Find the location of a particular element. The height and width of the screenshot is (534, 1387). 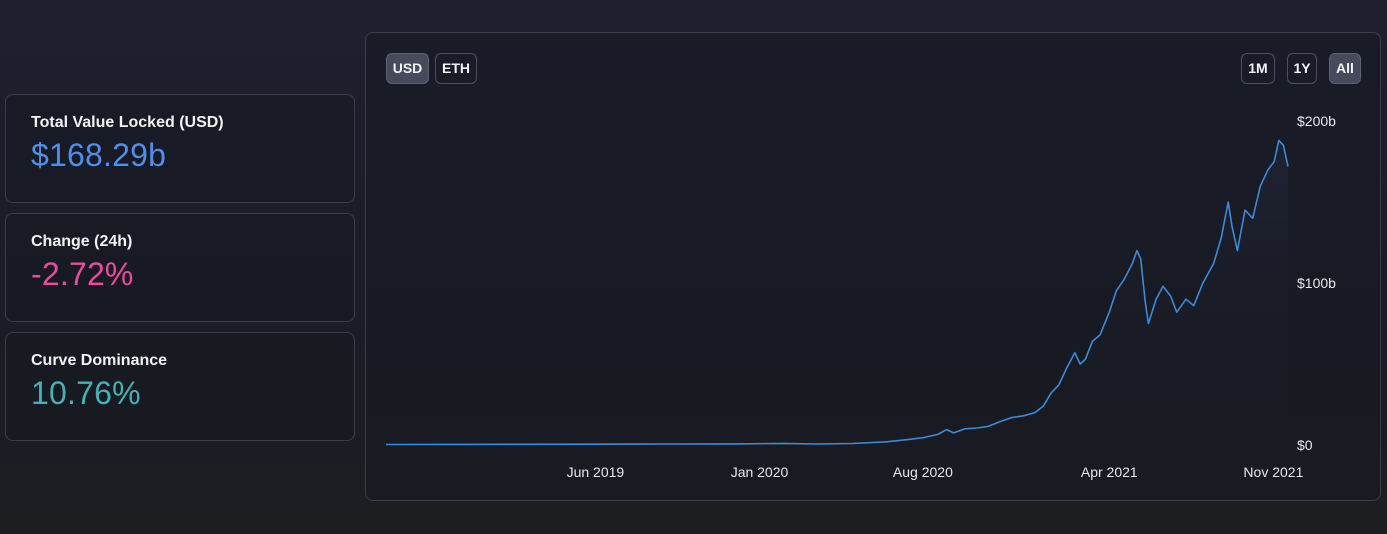

x-tick-label: Jun 2019 is located at coordinates (596, 472).